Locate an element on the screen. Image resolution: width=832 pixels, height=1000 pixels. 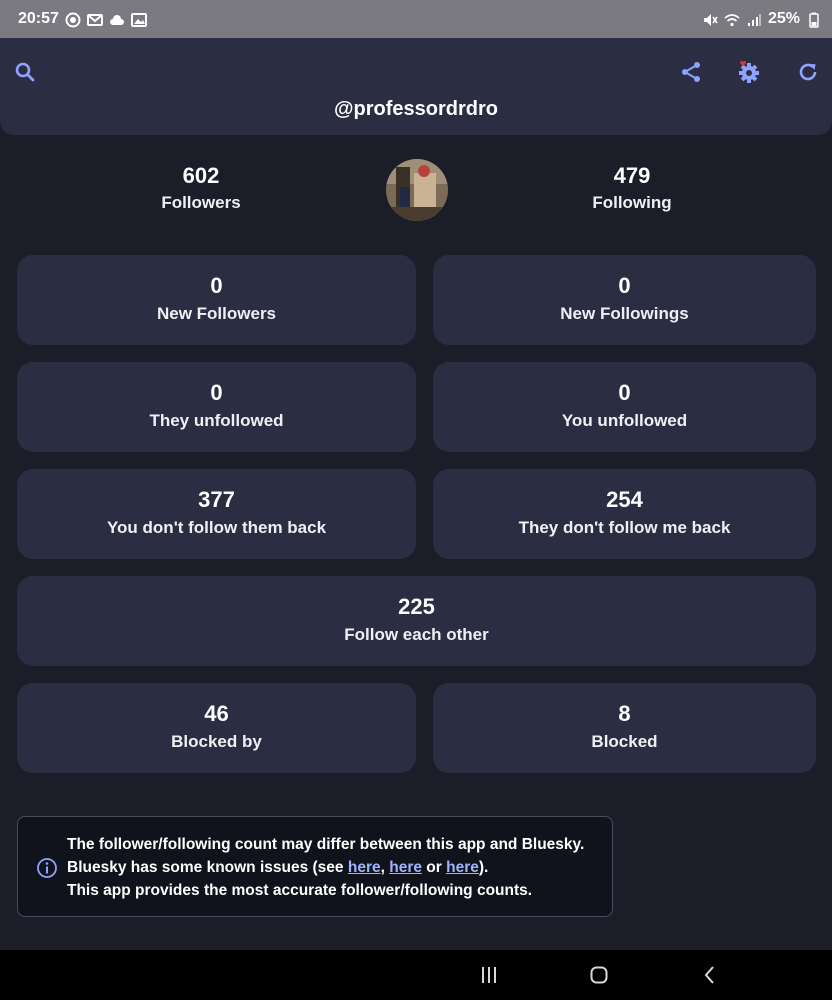
known-issue-link-1: here is located at coordinates (364, 867).